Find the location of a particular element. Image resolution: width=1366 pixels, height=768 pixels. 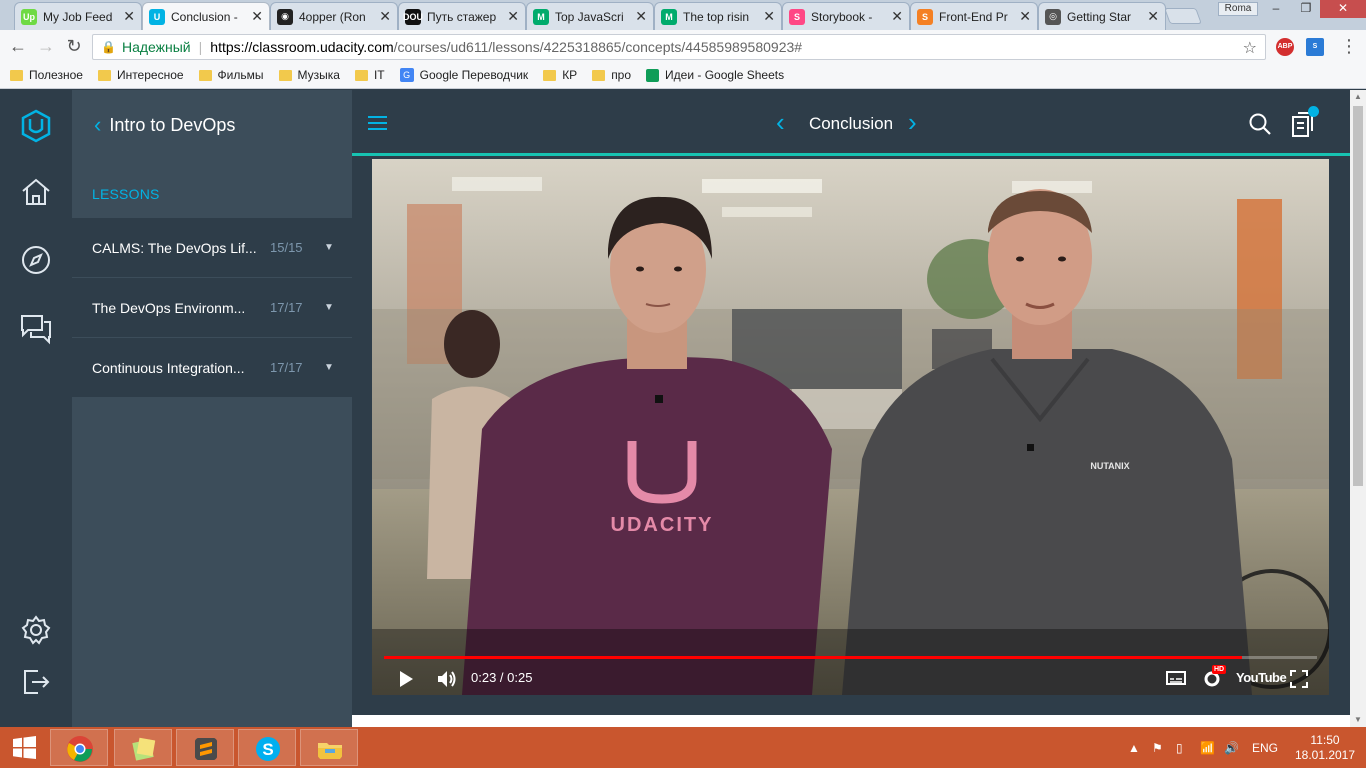

taskbar-clock: 11:50 18.01.2017 is located at coordinates (1325, 748).